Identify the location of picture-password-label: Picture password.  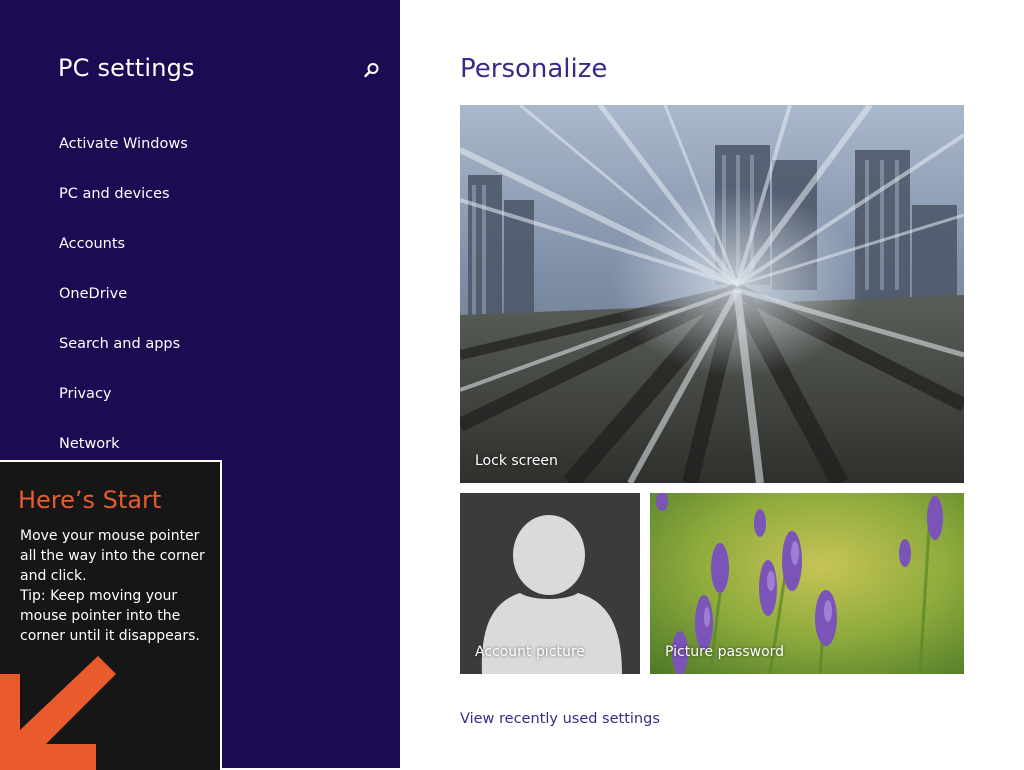
(725, 652).